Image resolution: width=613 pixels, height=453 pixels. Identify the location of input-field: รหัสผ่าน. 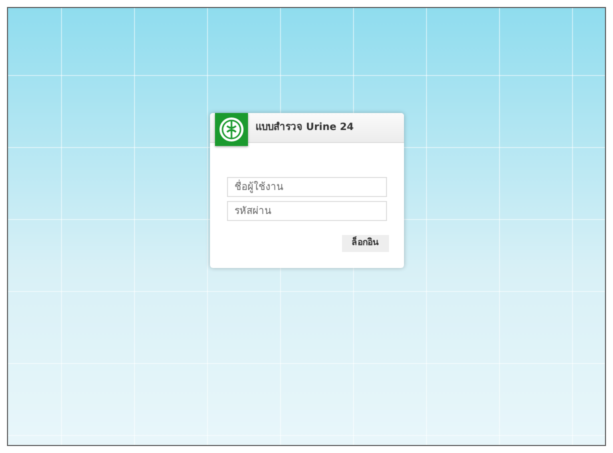
(306, 211).